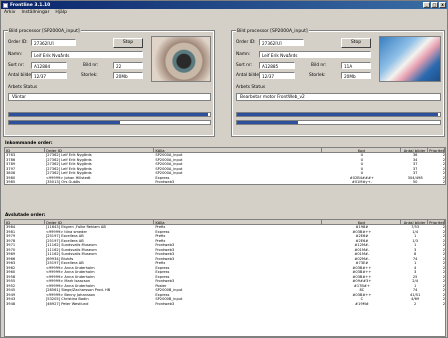 Image resolution: width=448 pixels, height=338 pixels. What do you see at coordinates (67, 303) in the screenshot?
I see `table-cell: [46927] Peter Westlund` at bounding box center [67, 303].